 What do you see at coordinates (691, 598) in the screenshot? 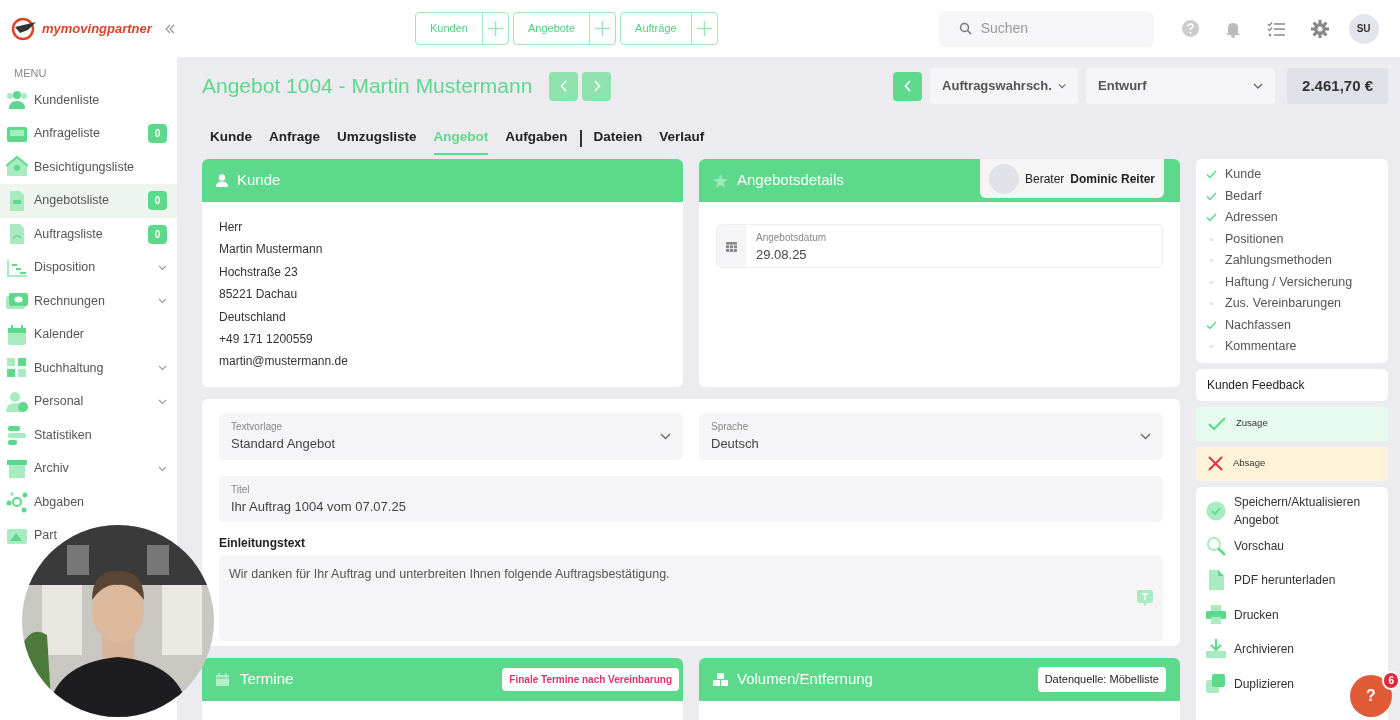
I see `intro-textarea: Wir danken für Ihr Auftrag und unterbreiten Ihnen folgende Auftragsbestätigung.` at bounding box center [691, 598].